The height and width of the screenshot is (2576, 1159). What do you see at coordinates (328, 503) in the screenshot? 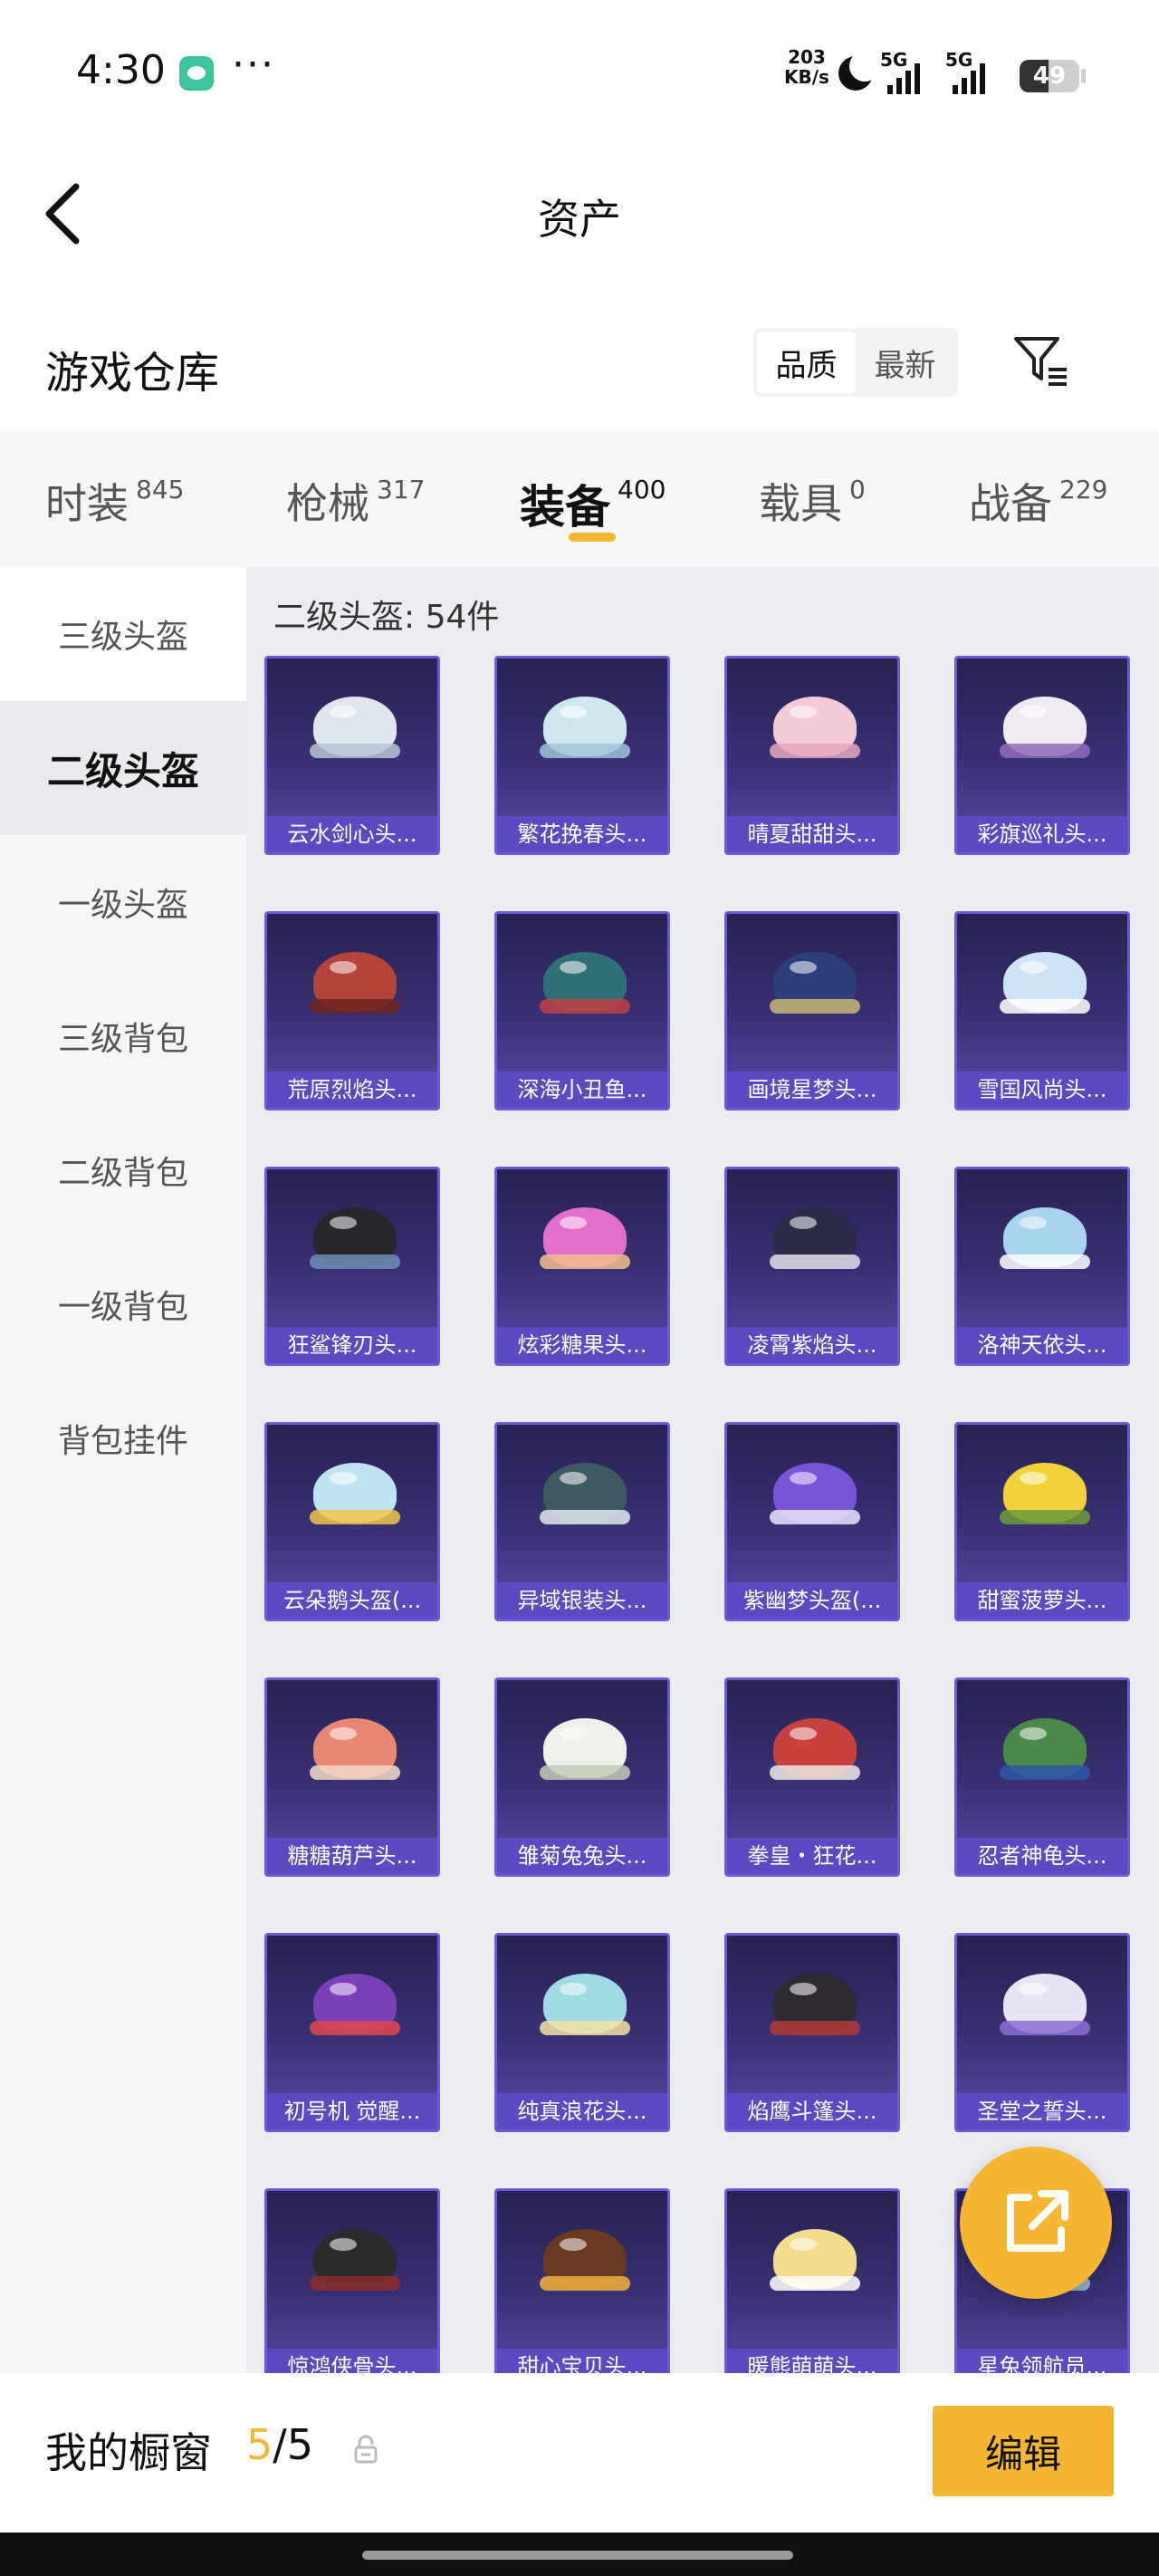
I see `tab-label: 枪械` at bounding box center [328, 503].